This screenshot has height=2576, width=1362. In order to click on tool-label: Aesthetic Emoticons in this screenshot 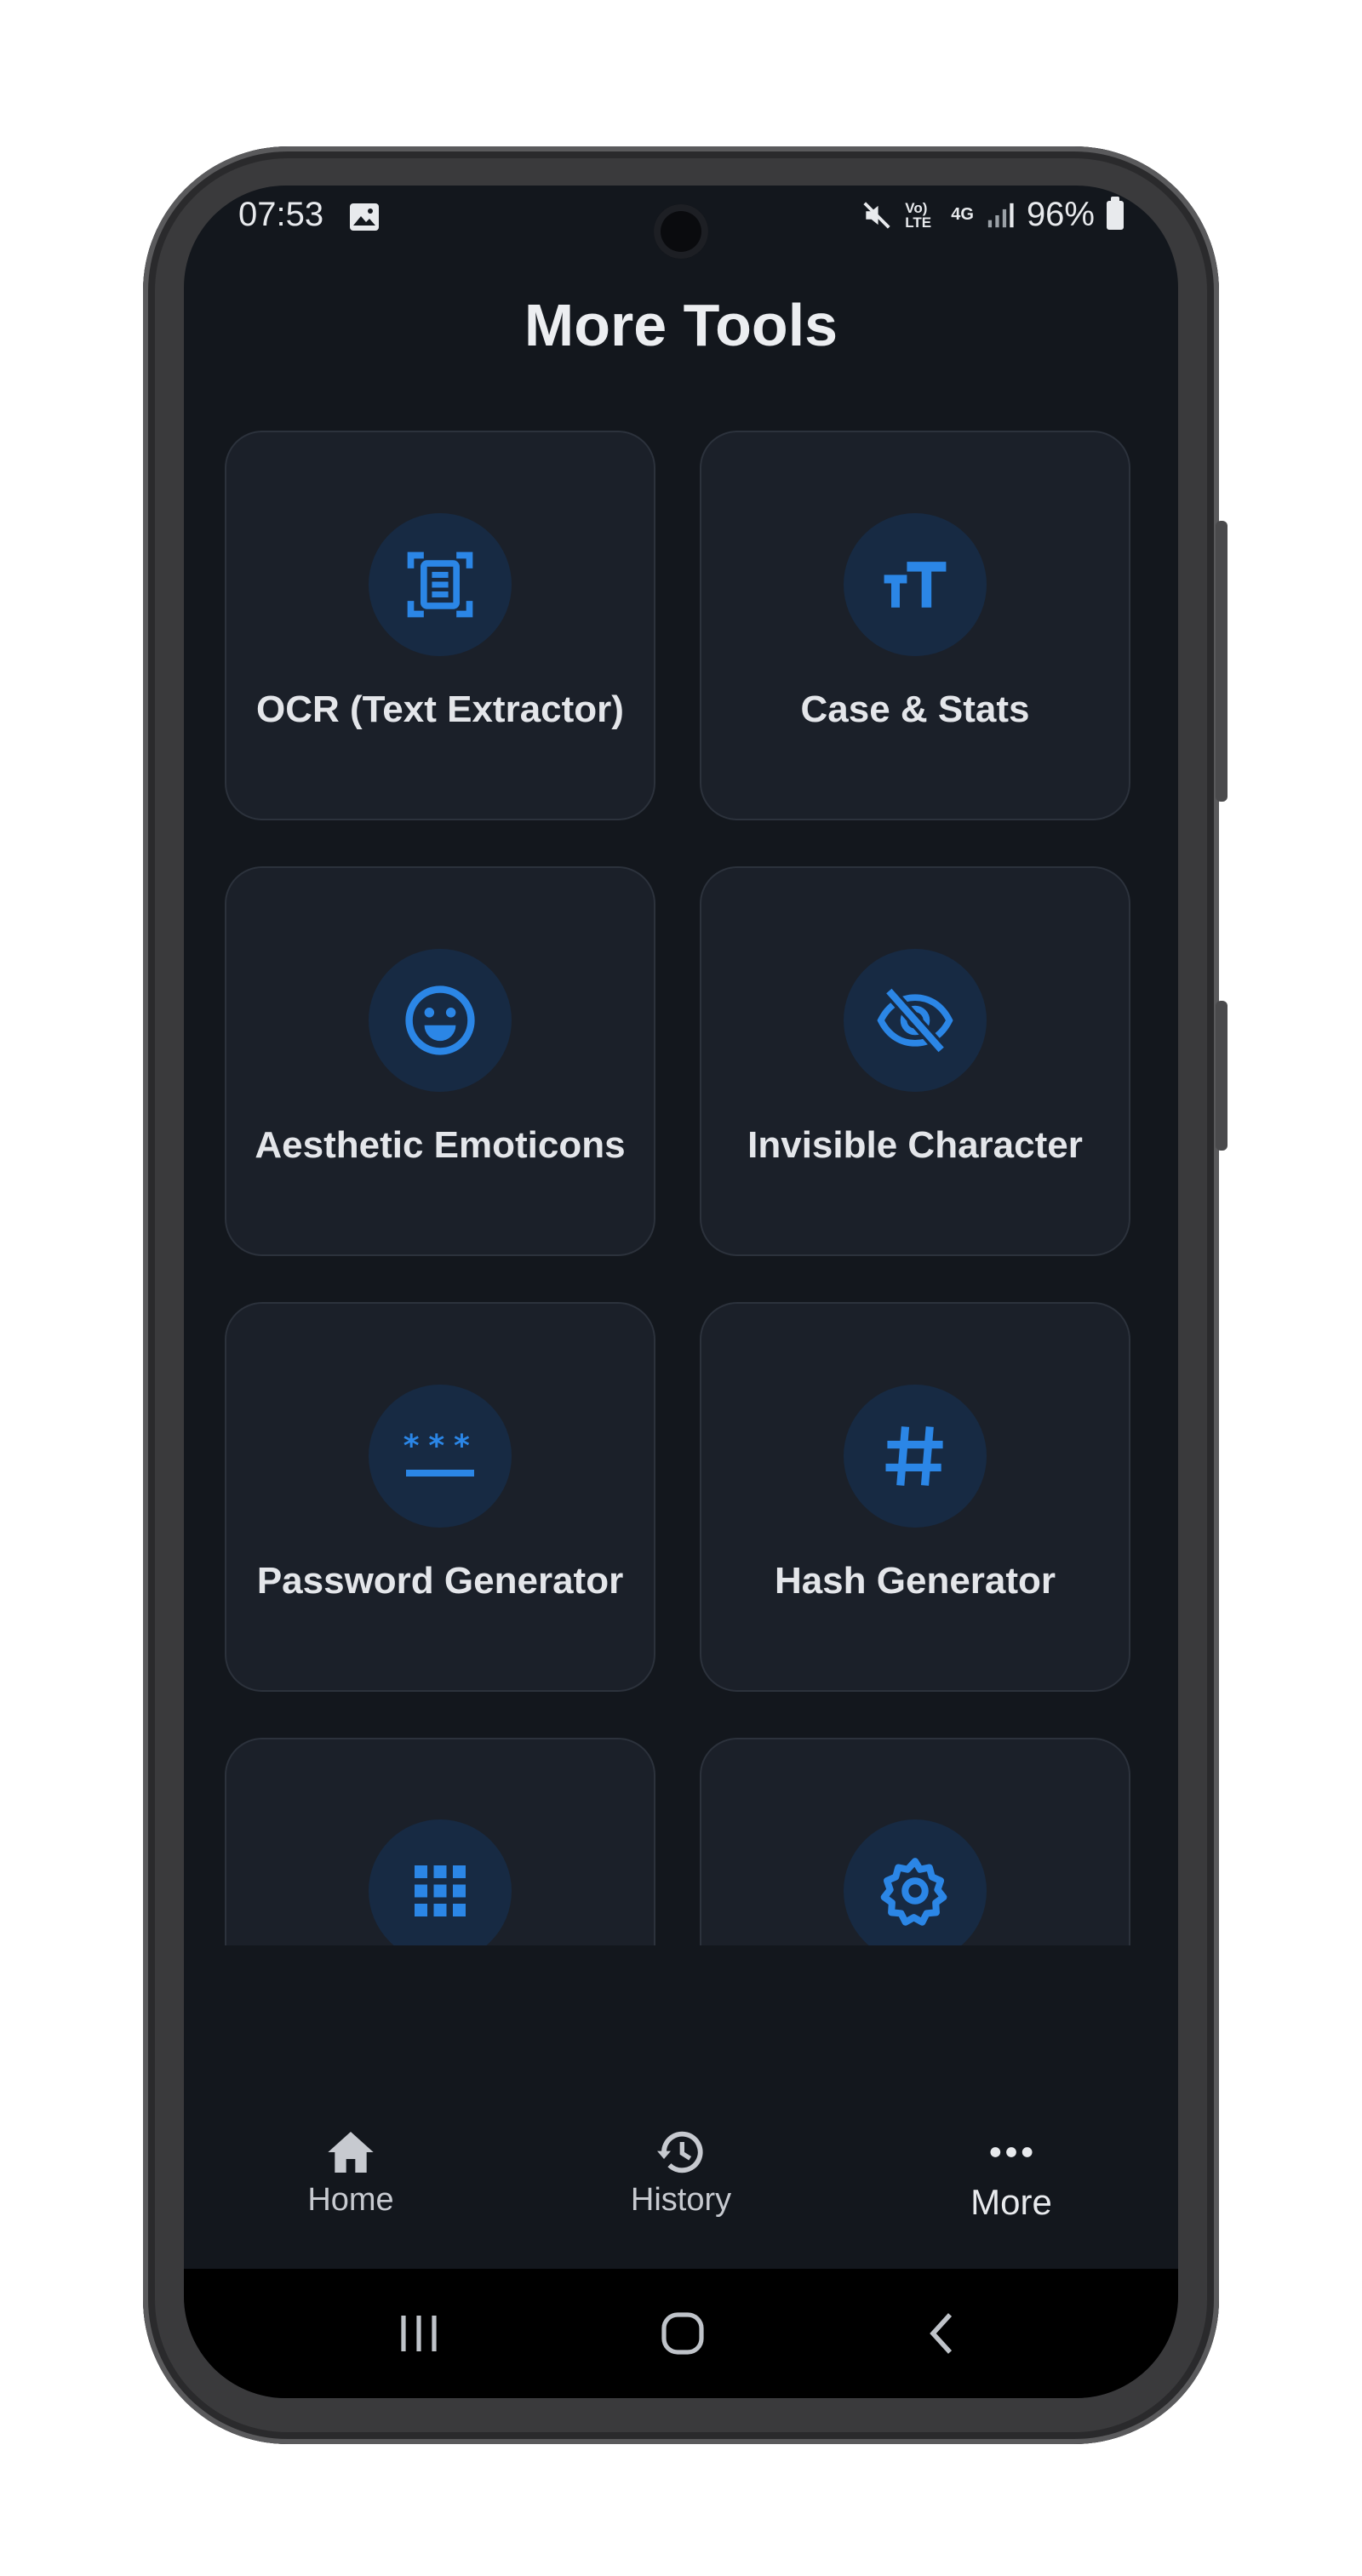, I will do `click(440, 1145)`.